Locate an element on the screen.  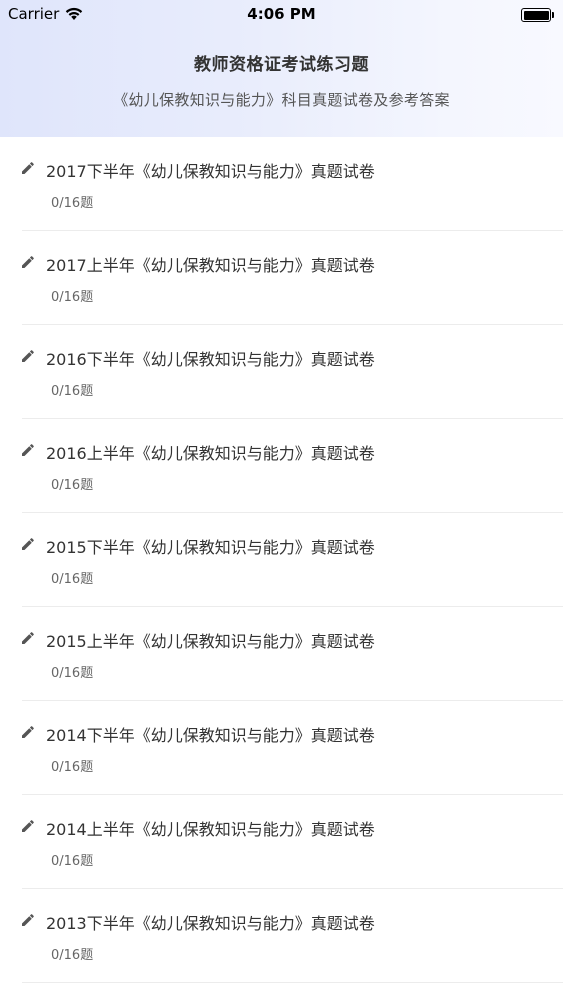
status-time: 4:06 PM is located at coordinates (281, 14).